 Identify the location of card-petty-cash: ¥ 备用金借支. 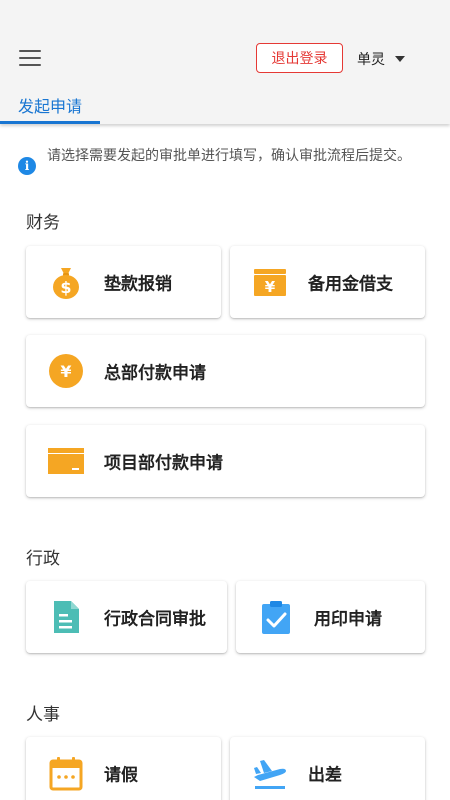
(327, 282).